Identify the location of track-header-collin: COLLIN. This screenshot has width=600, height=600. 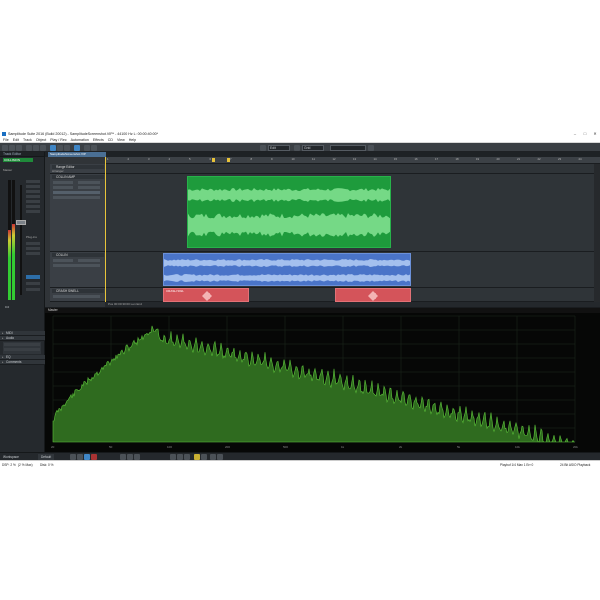
(77, 270).